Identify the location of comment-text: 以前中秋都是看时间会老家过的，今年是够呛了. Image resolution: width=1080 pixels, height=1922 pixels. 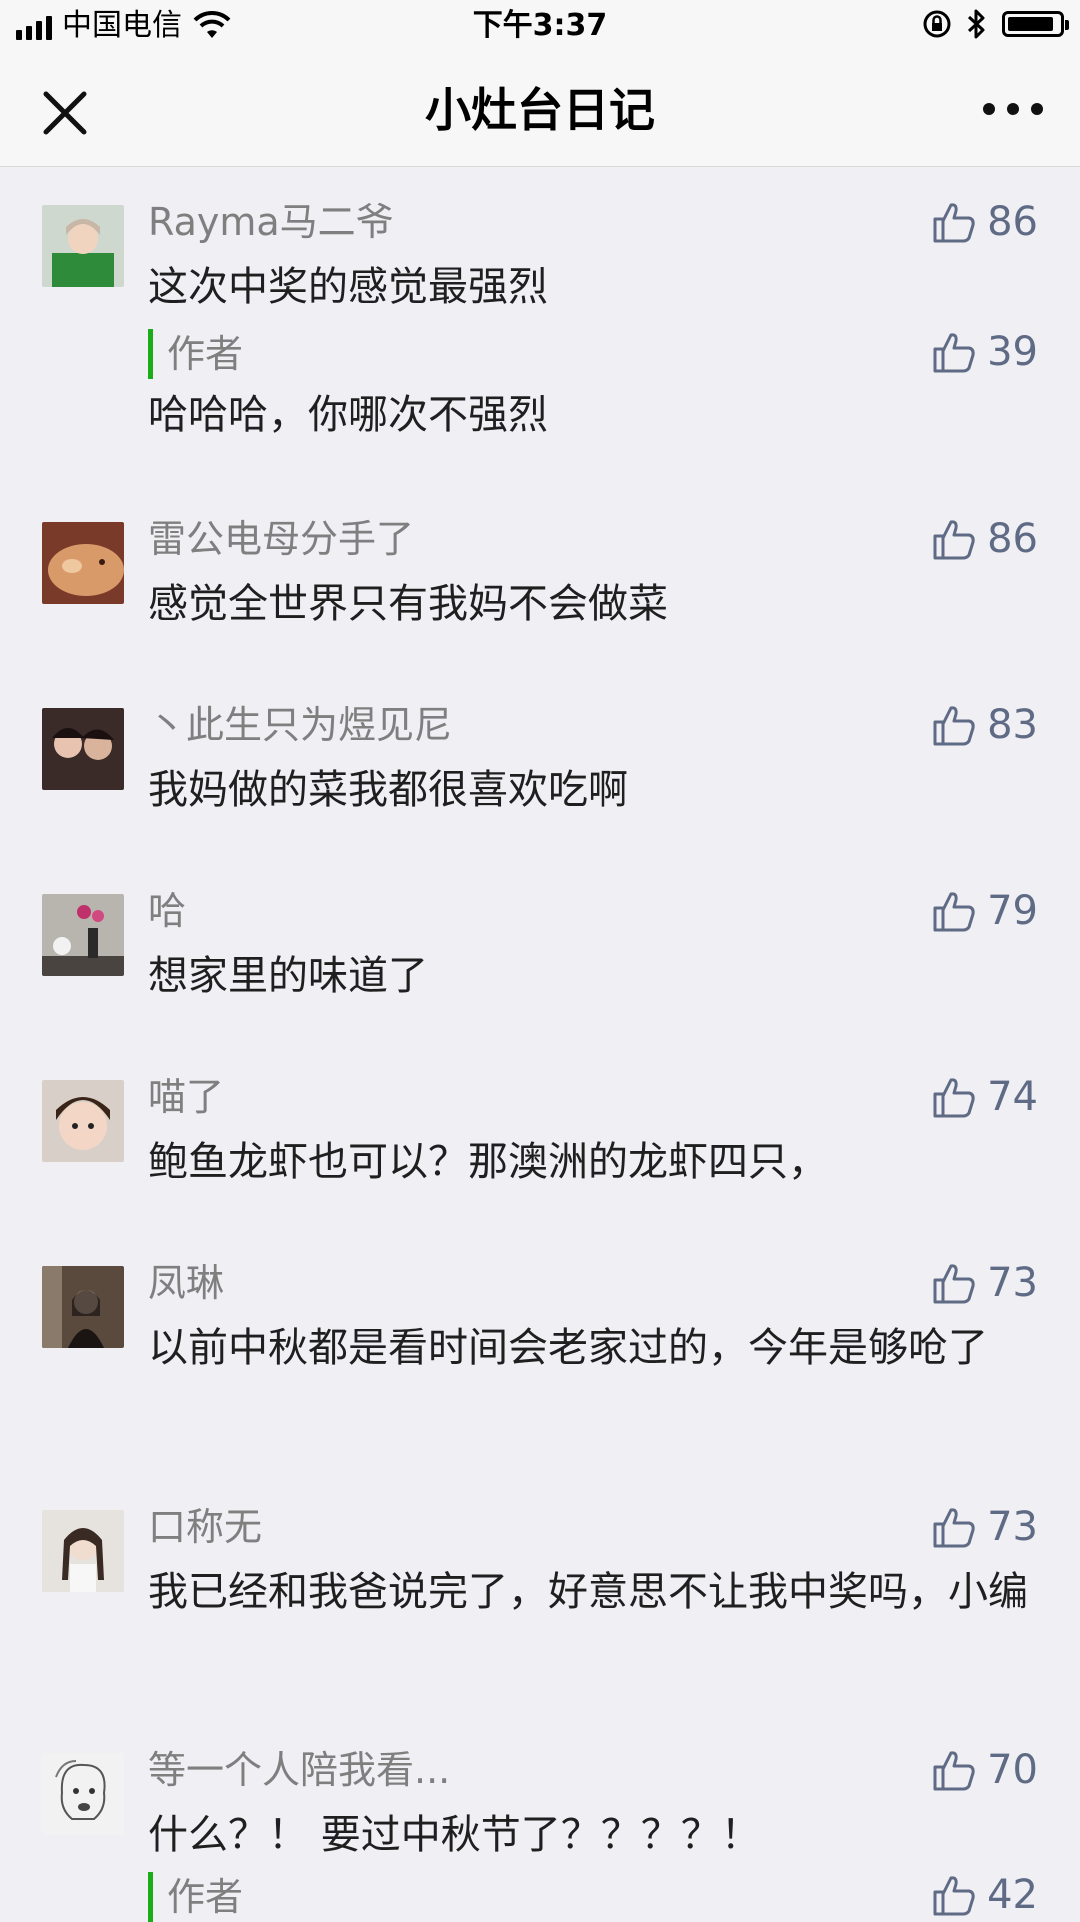
(568, 1348).